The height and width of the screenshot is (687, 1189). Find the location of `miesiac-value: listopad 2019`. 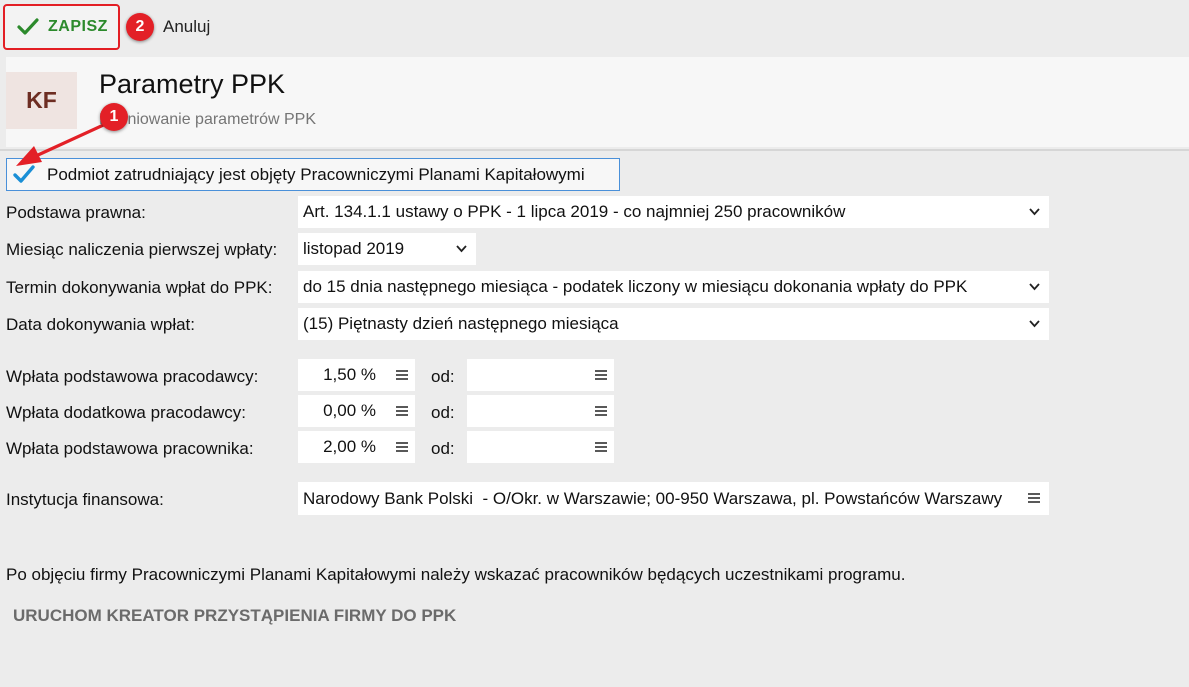

miesiac-value: listopad 2019 is located at coordinates (354, 248).